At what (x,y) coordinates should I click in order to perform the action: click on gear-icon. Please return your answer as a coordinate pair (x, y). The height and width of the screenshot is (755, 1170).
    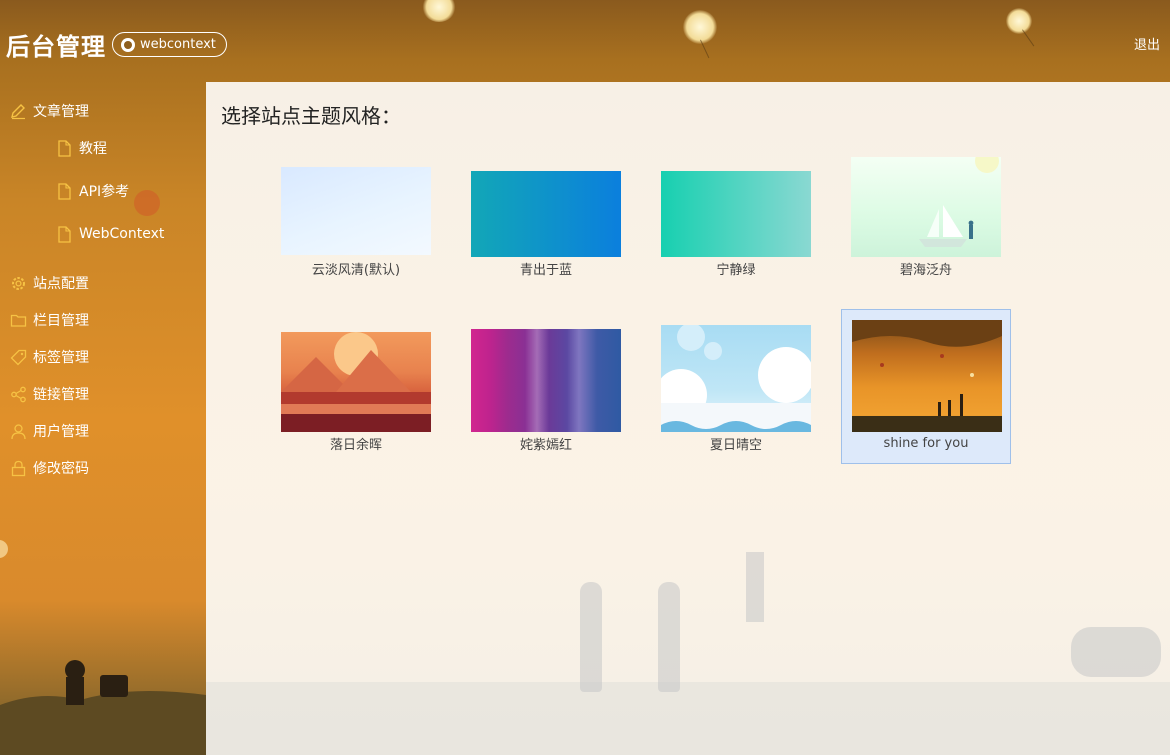
    Looking at the image, I should click on (18, 283).